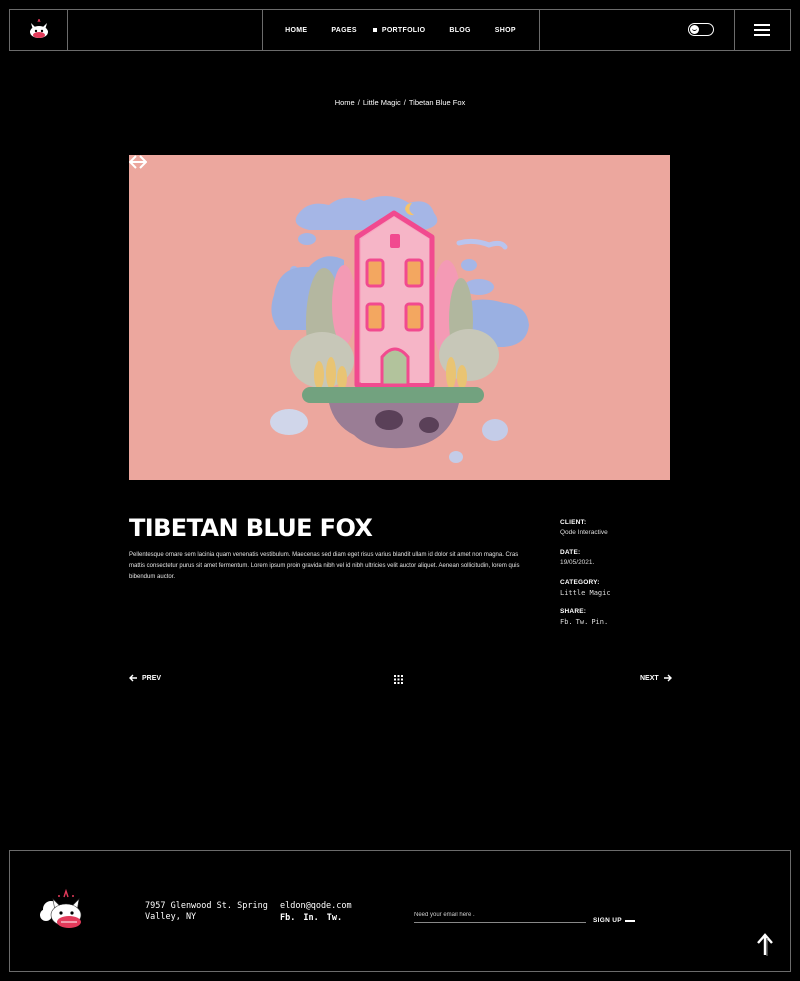  I want to click on share-pinterest: Pin., so click(599, 622).